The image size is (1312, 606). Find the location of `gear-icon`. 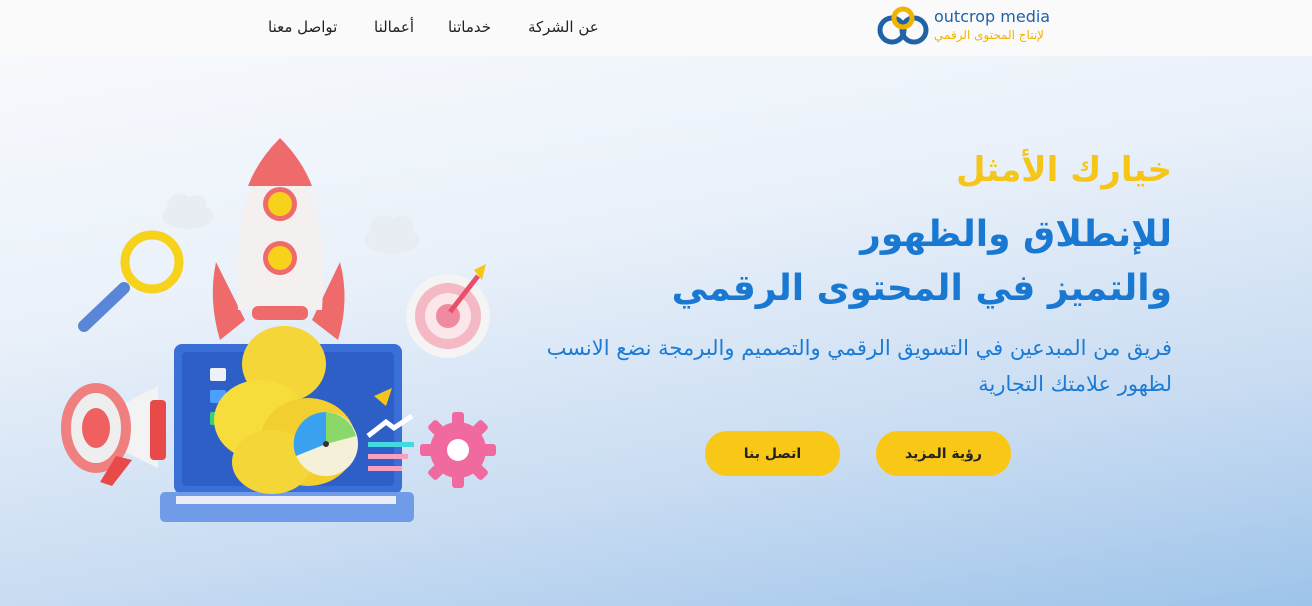

gear-icon is located at coordinates (458, 450).